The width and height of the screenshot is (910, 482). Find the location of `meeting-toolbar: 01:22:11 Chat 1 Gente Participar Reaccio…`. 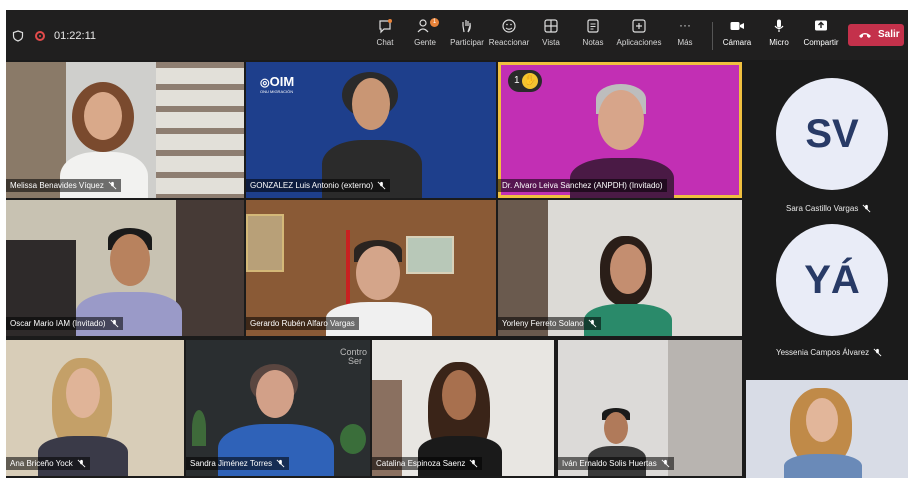

meeting-toolbar: 01:22:11 Chat 1 Gente Participar Reaccio… is located at coordinates (457, 35).